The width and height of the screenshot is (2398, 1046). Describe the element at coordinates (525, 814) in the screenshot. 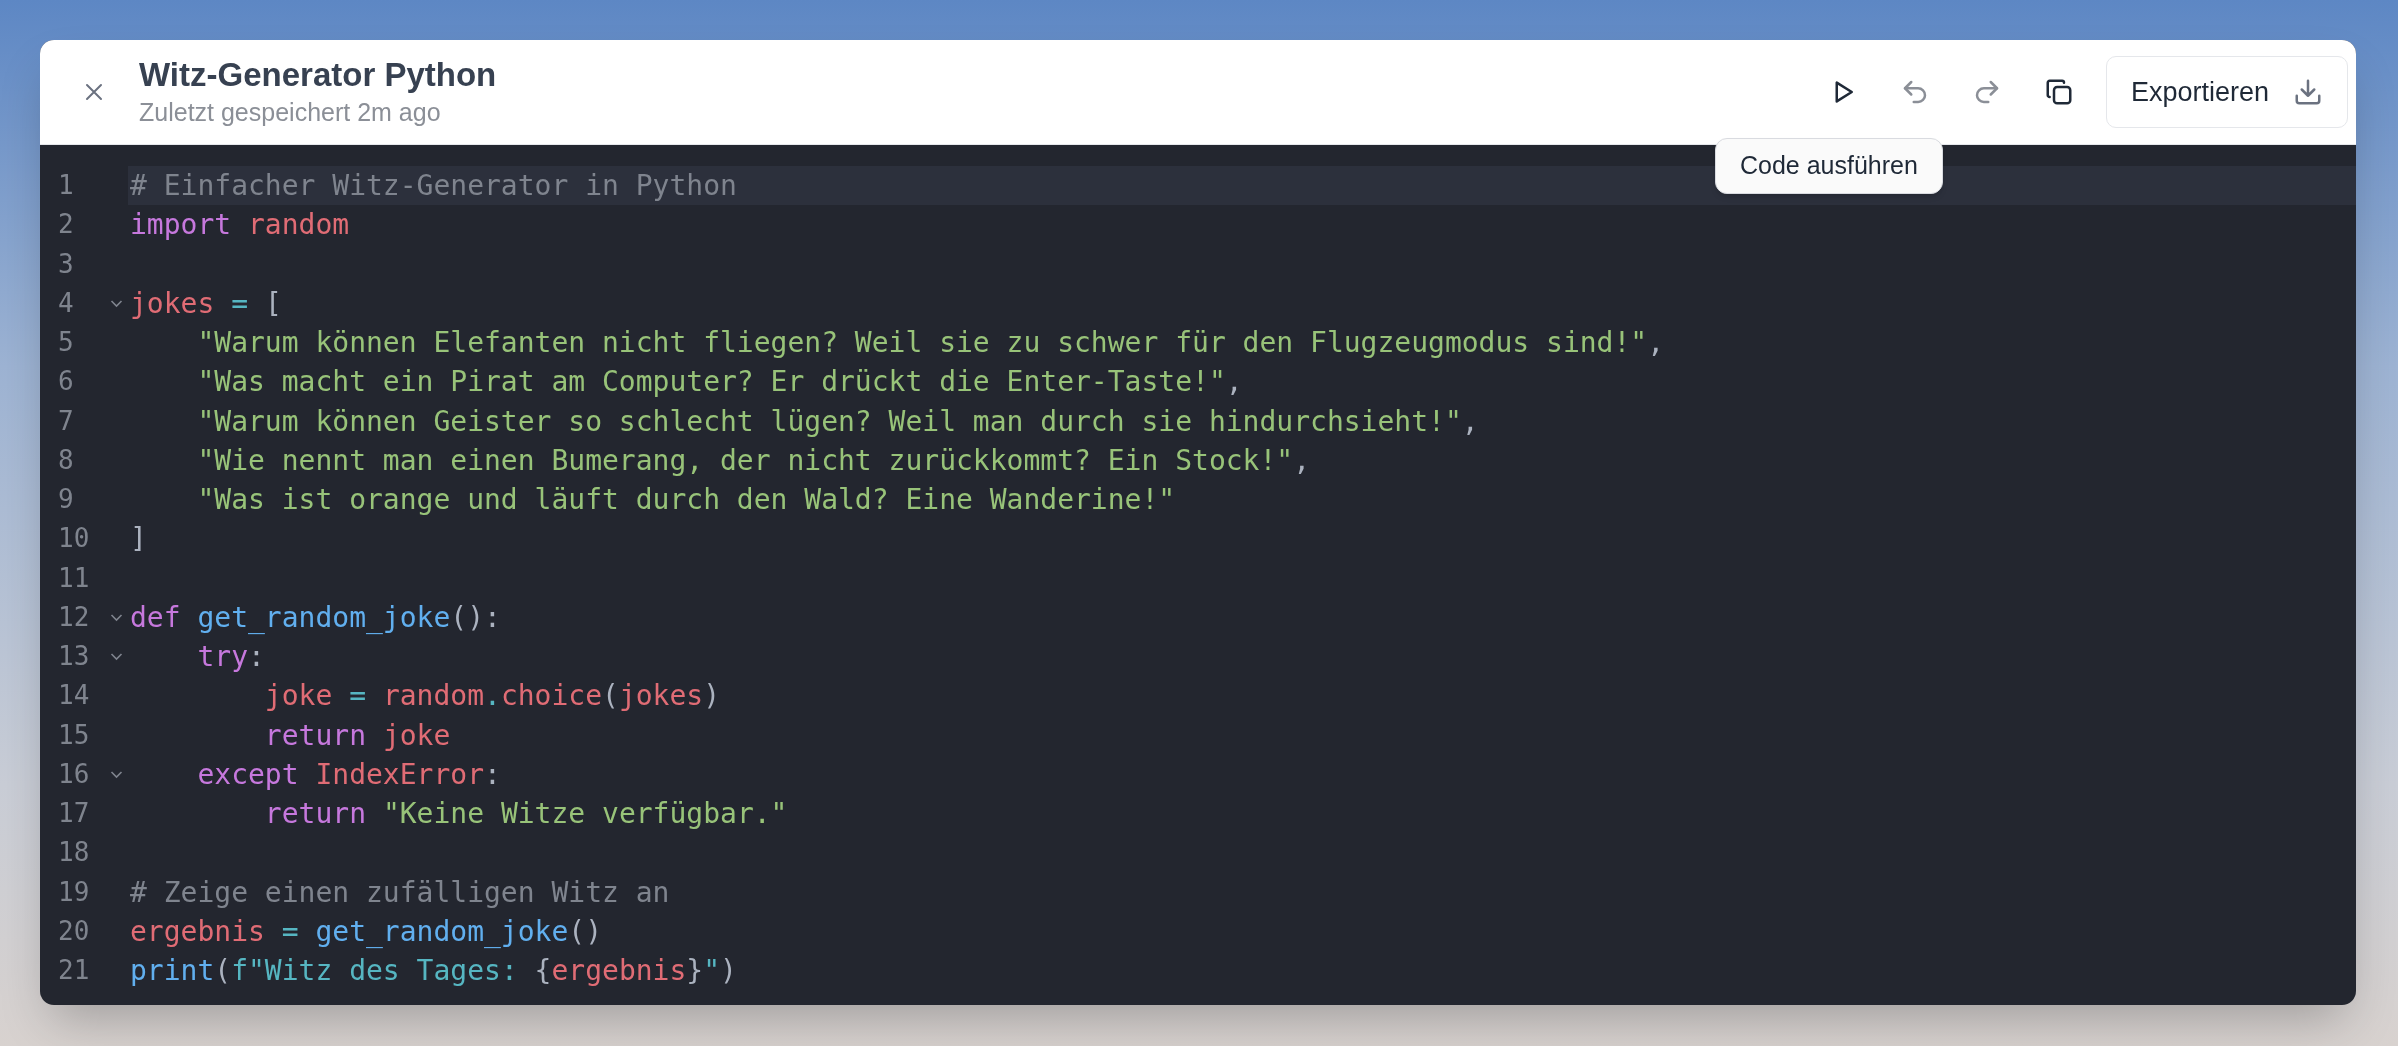

I see `code-line: return "Keine Witze verfügbar."` at that location.